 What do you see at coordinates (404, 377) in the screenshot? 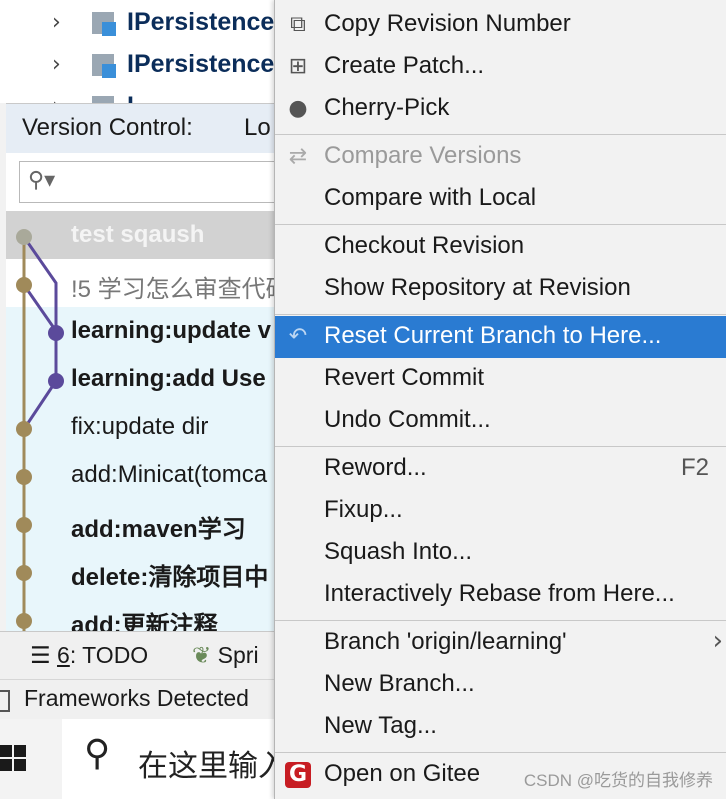
I see `menu-item-label: Revert Commit` at bounding box center [404, 377].